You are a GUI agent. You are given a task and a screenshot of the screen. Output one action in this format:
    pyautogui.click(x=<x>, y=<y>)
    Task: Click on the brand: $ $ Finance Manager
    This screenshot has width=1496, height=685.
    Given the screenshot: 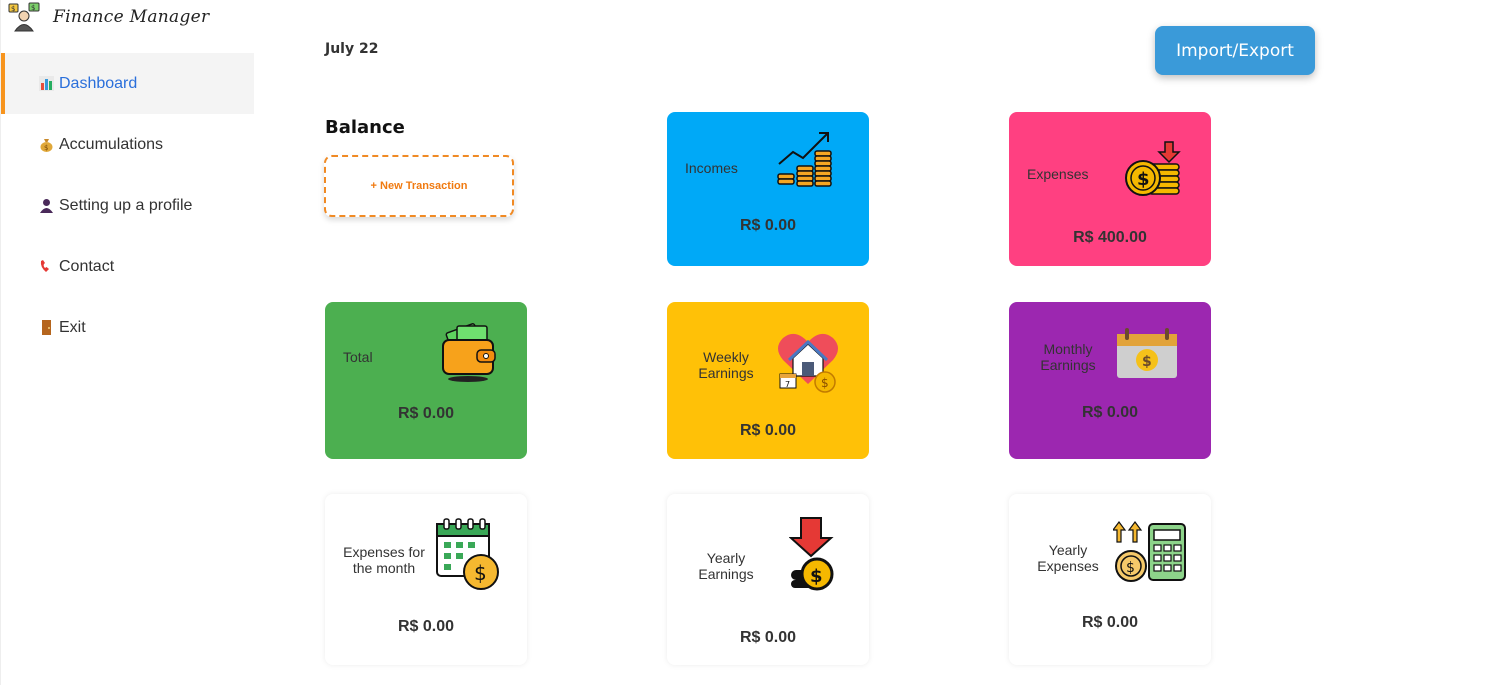 What is the action you would take?
    pyautogui.click(x=108, y=17)
    